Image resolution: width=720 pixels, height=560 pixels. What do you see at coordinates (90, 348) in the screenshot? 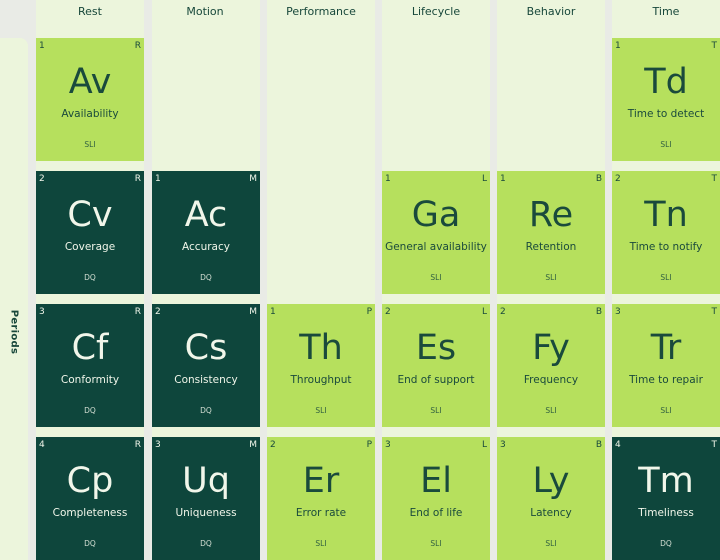
I see `tile-symbol: Cf` at bounding box center [90, 348].